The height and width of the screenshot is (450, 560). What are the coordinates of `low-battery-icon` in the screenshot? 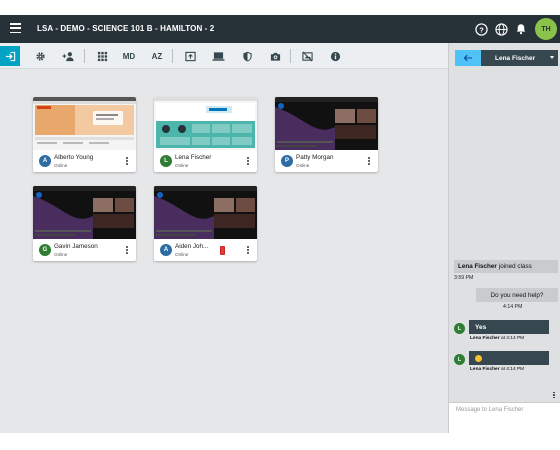 It's located at (222, 250).